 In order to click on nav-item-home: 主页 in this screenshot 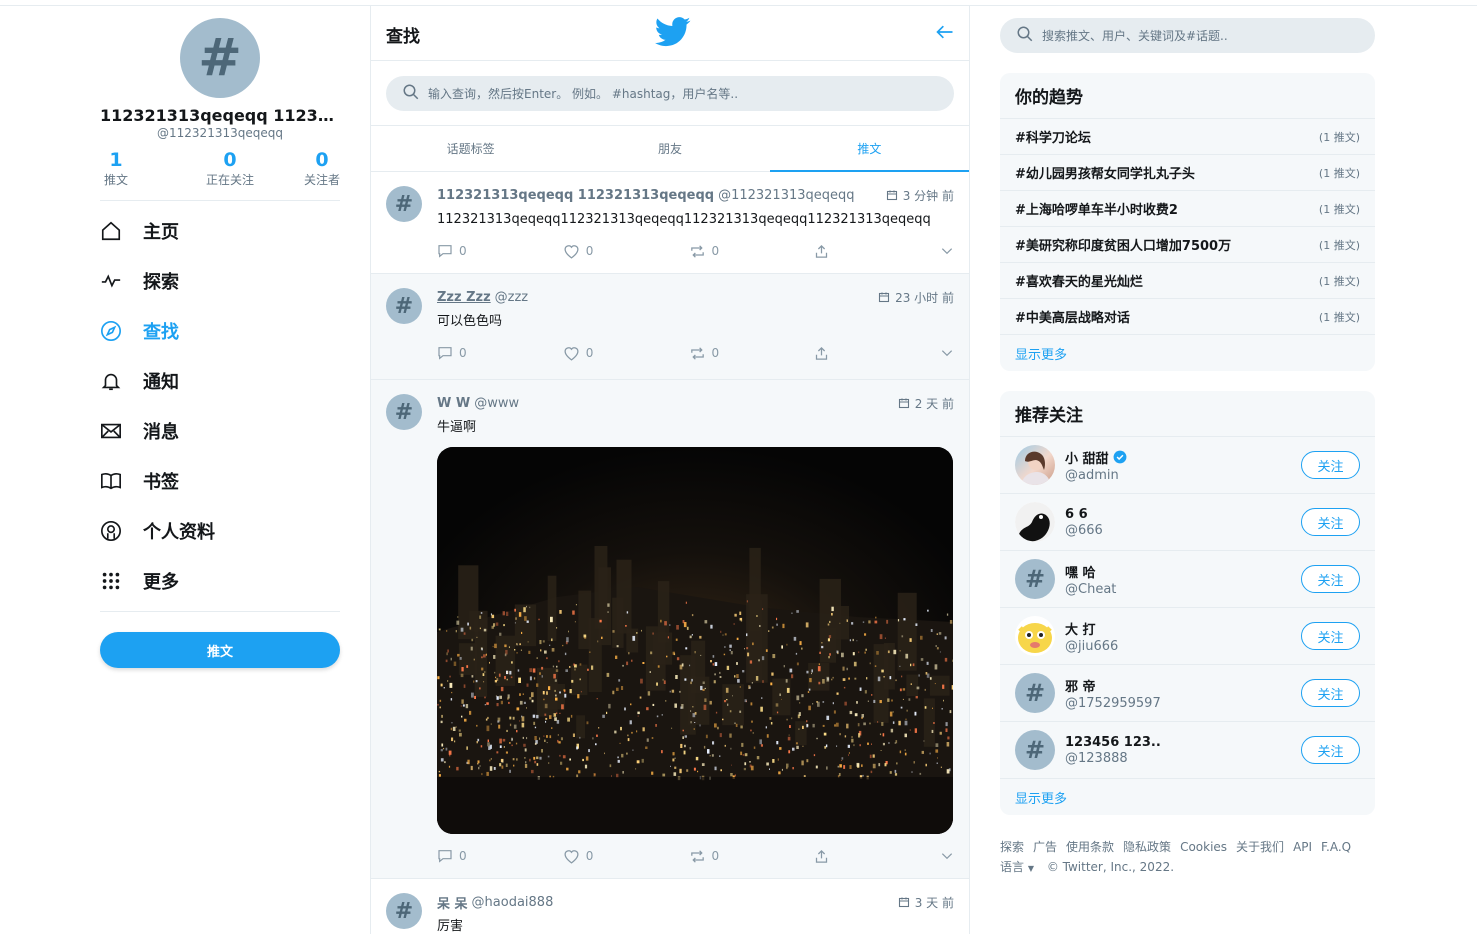, I will do `click(220, 231)`.